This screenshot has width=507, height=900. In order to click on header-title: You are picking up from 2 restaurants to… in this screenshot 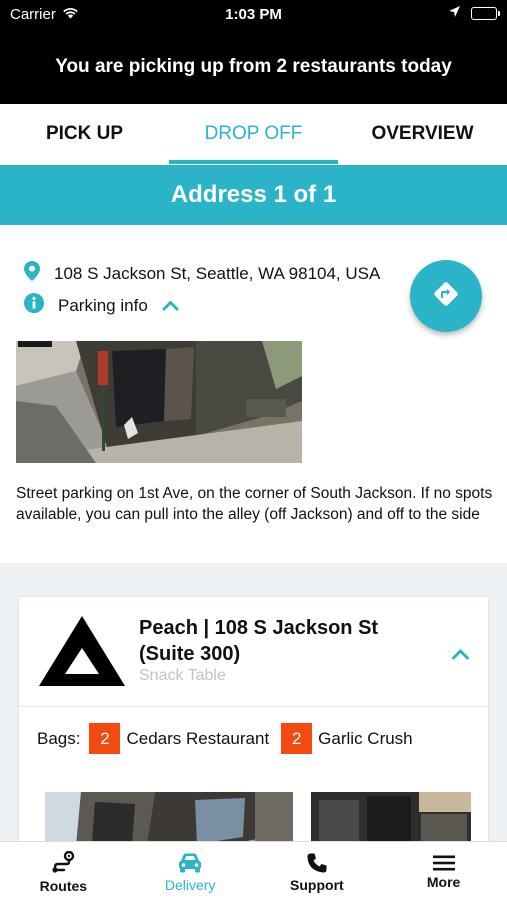, I will do `click(253, 66)`.